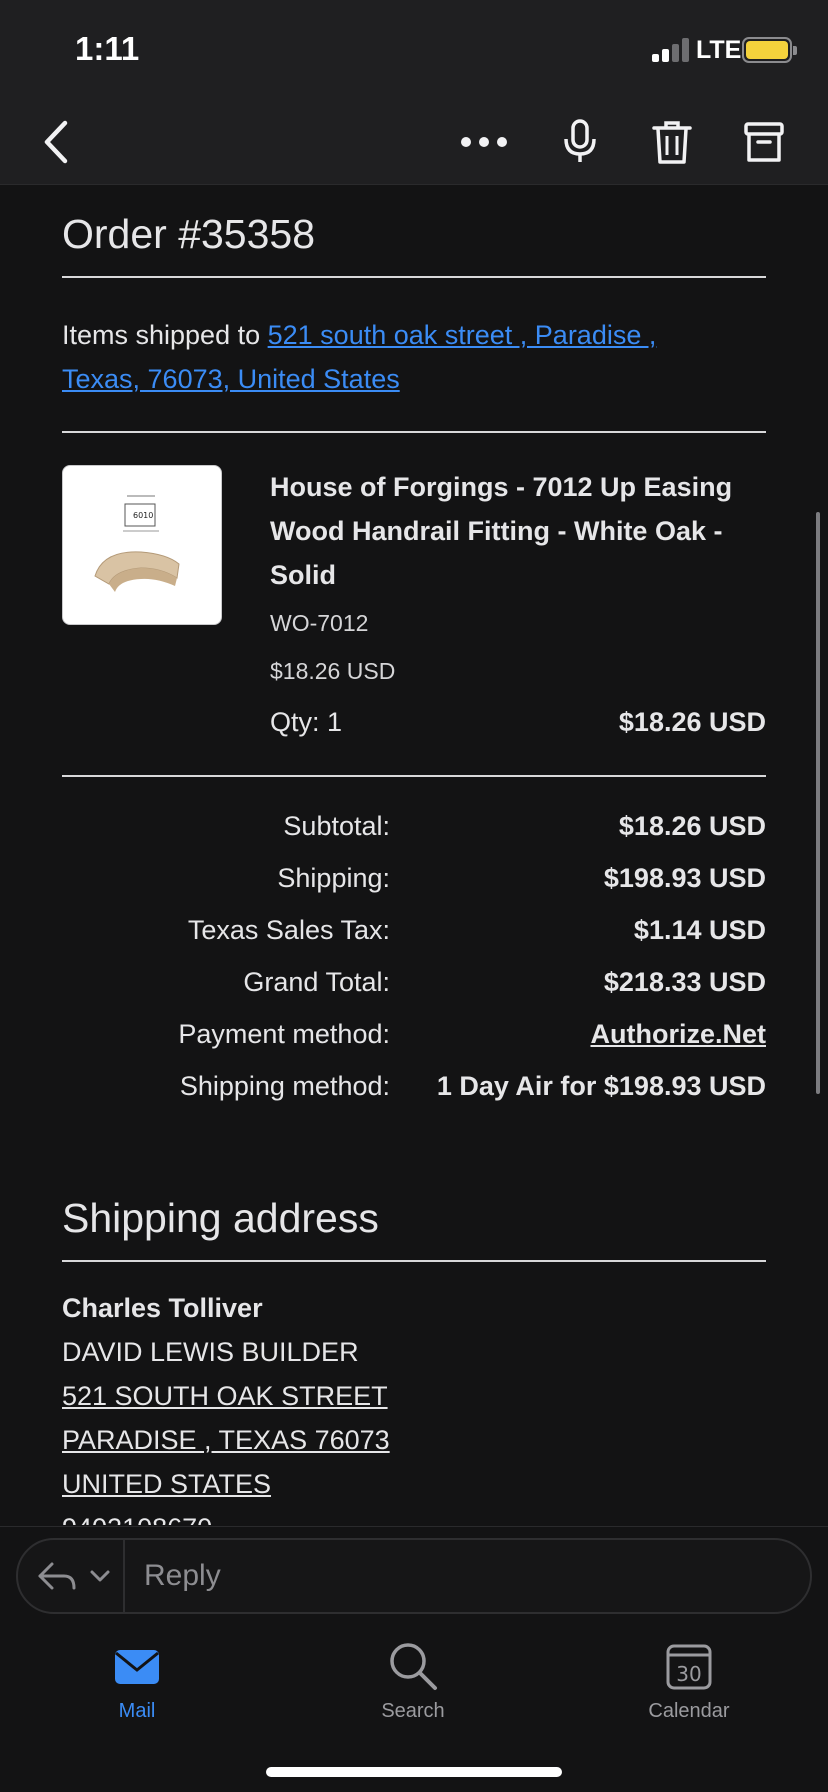 The width and height of the screenshot is (828, 1792). I want to click on delete-button, so click(672, 142).